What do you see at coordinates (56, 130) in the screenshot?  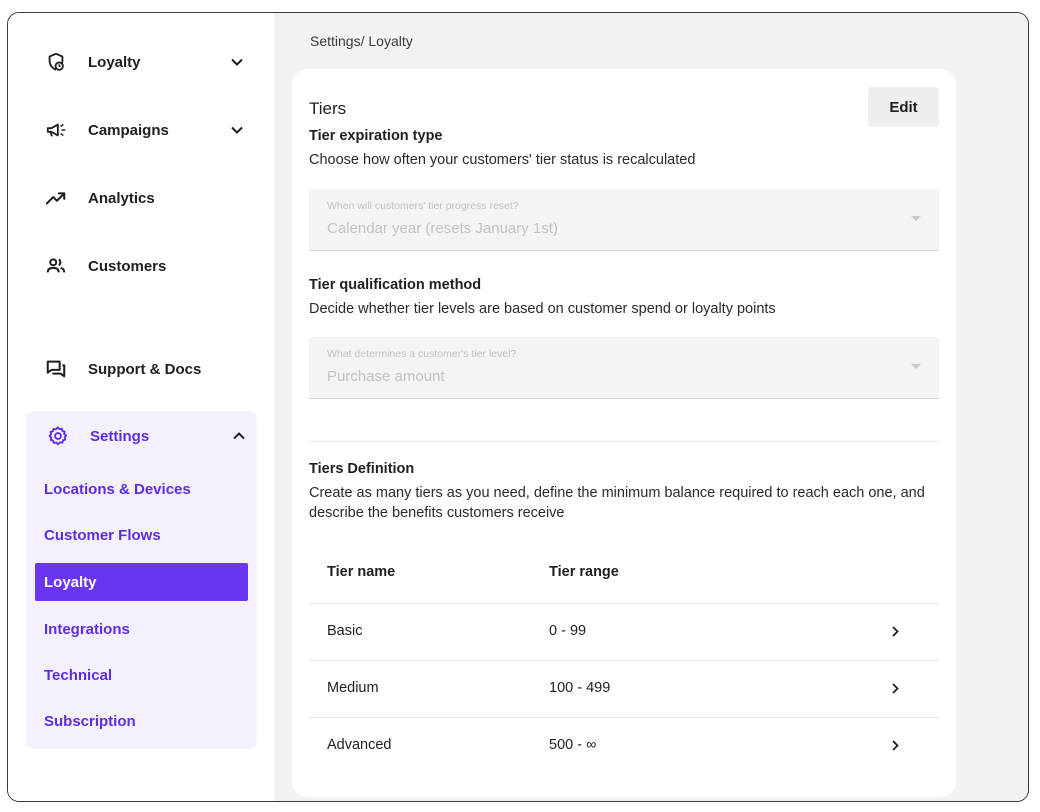 I see `megaphone-icon` at bounding box center [56, 130].